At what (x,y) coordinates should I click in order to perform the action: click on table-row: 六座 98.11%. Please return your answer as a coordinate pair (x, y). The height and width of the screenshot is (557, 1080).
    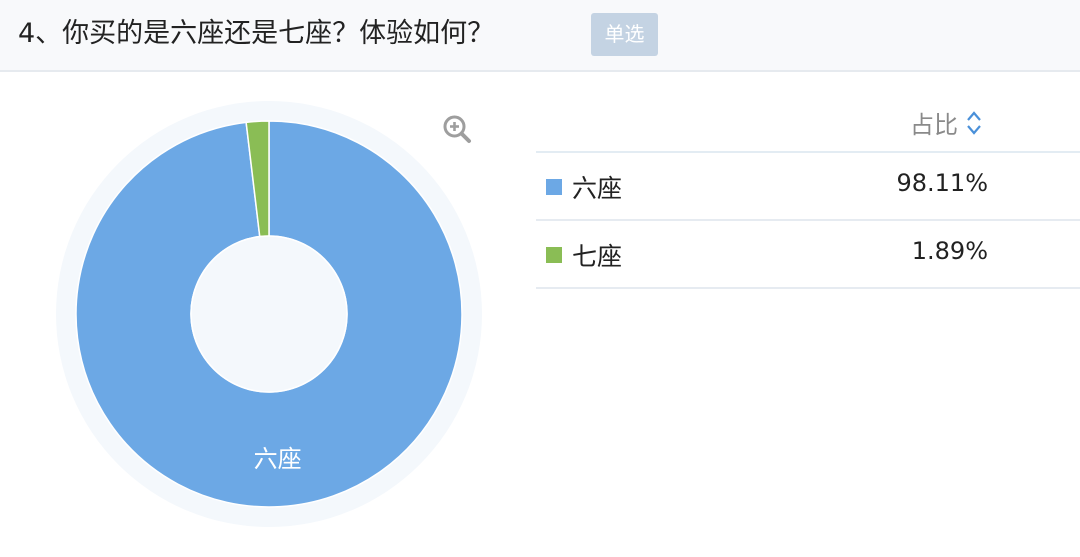
    Looking at the image, I should click on (808, 187).